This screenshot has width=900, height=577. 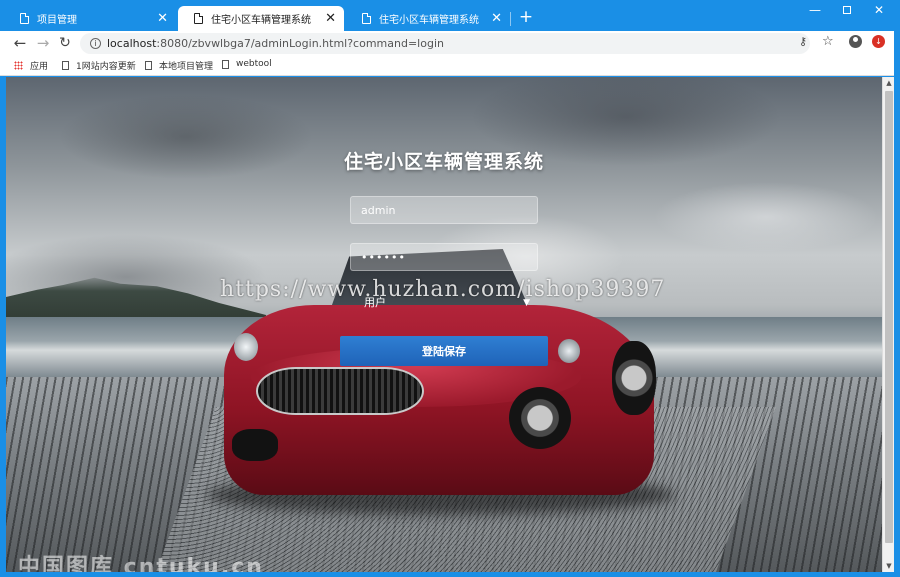 What do you see at coordinates (879, 11) in the screenshot?
I see `window-close-button: ✕` at bounding box center [879, 11].